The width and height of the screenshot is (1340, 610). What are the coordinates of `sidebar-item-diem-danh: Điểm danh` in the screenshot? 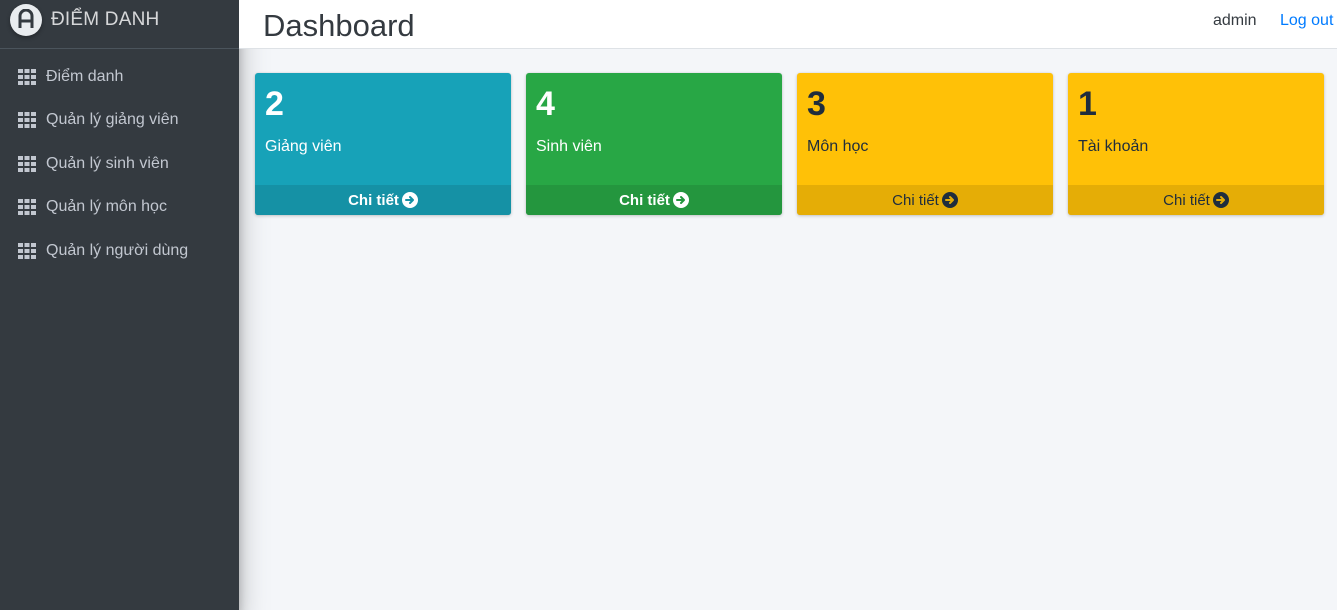 It's located at (119, 77).